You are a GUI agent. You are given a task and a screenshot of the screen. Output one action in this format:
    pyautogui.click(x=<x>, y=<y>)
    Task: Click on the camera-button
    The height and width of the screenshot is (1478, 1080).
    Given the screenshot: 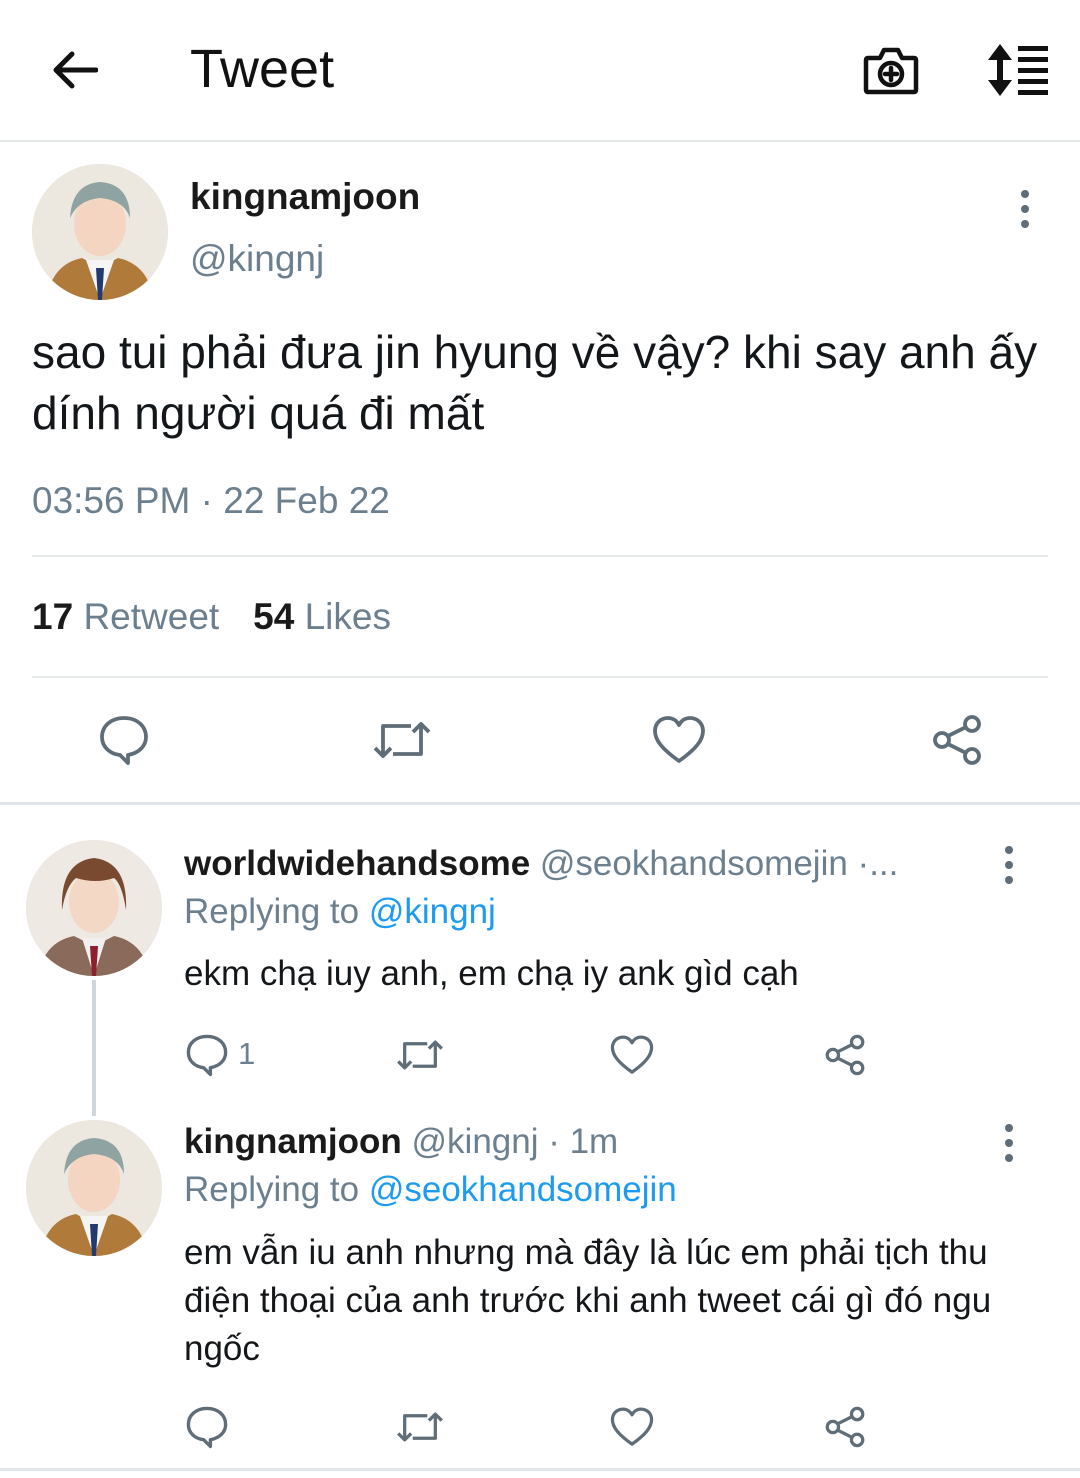 What is the action you would take?
    pyautogui.click(x=891, y=70)
    